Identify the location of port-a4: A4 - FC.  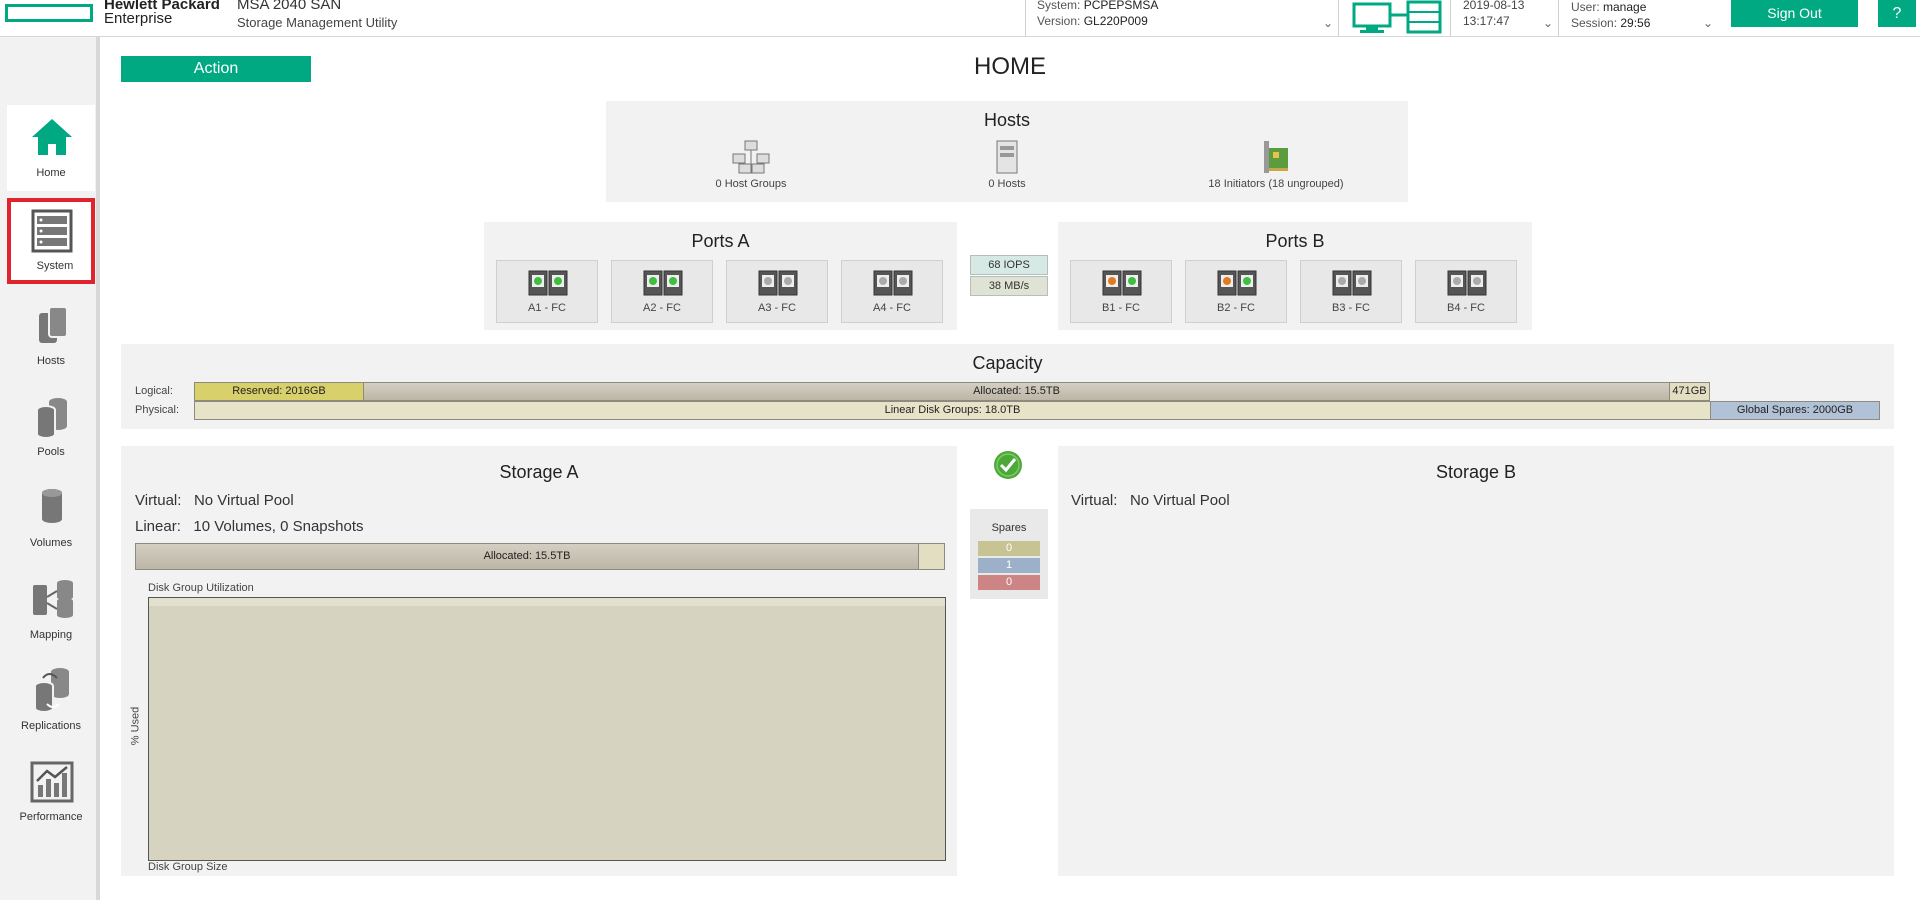
(892, 291).